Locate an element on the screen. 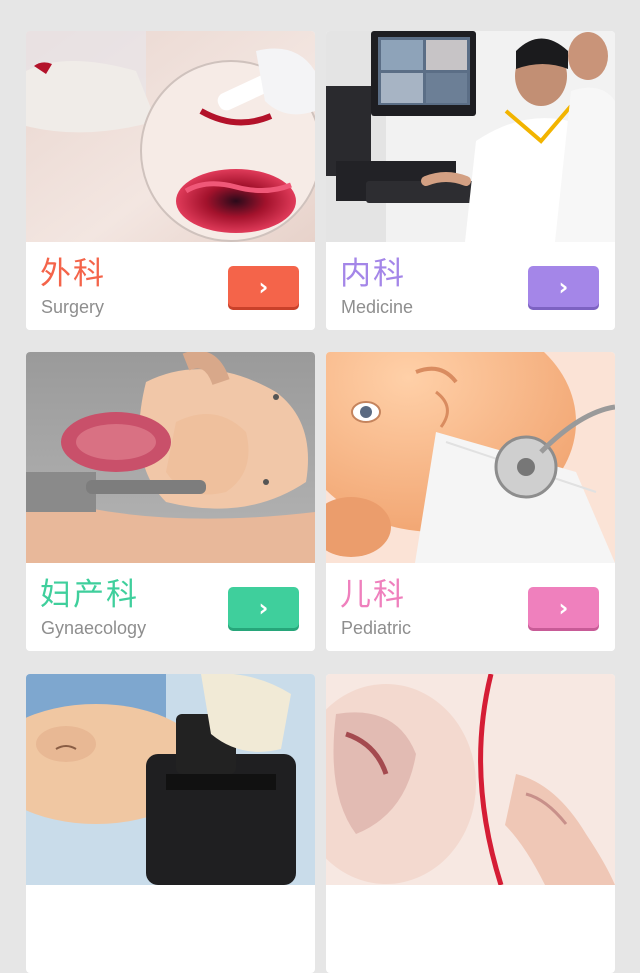  card-gynaecology: 妇产科 Gynaecology › is located at coordinates (170, 501).